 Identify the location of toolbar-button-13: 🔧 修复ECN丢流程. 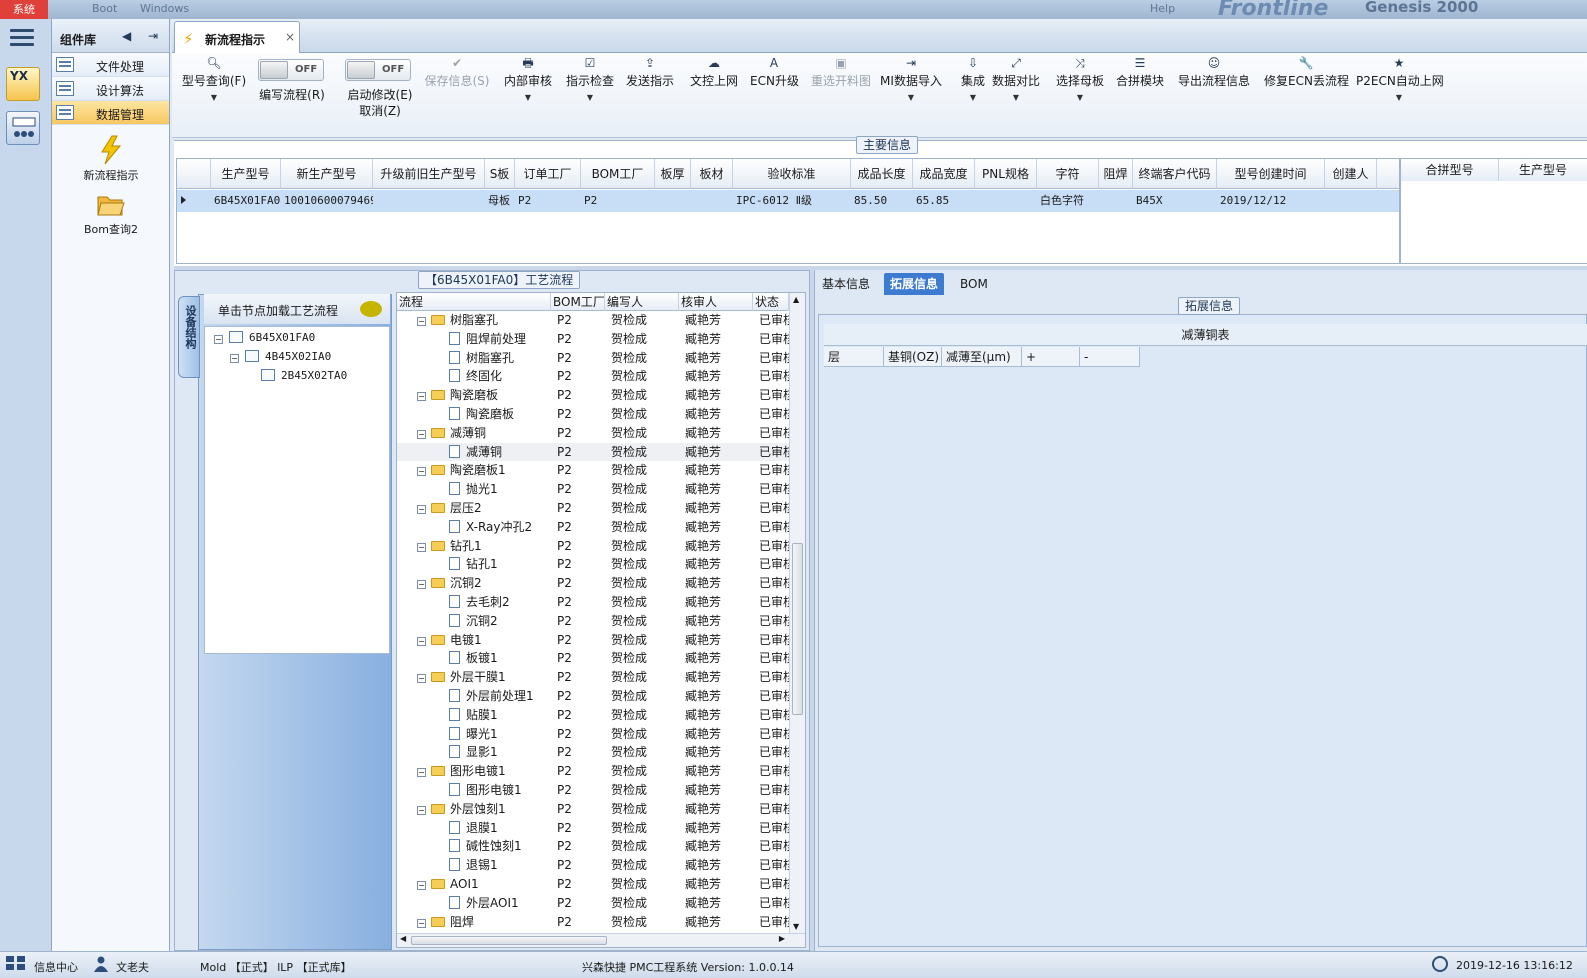
(1306, 71).